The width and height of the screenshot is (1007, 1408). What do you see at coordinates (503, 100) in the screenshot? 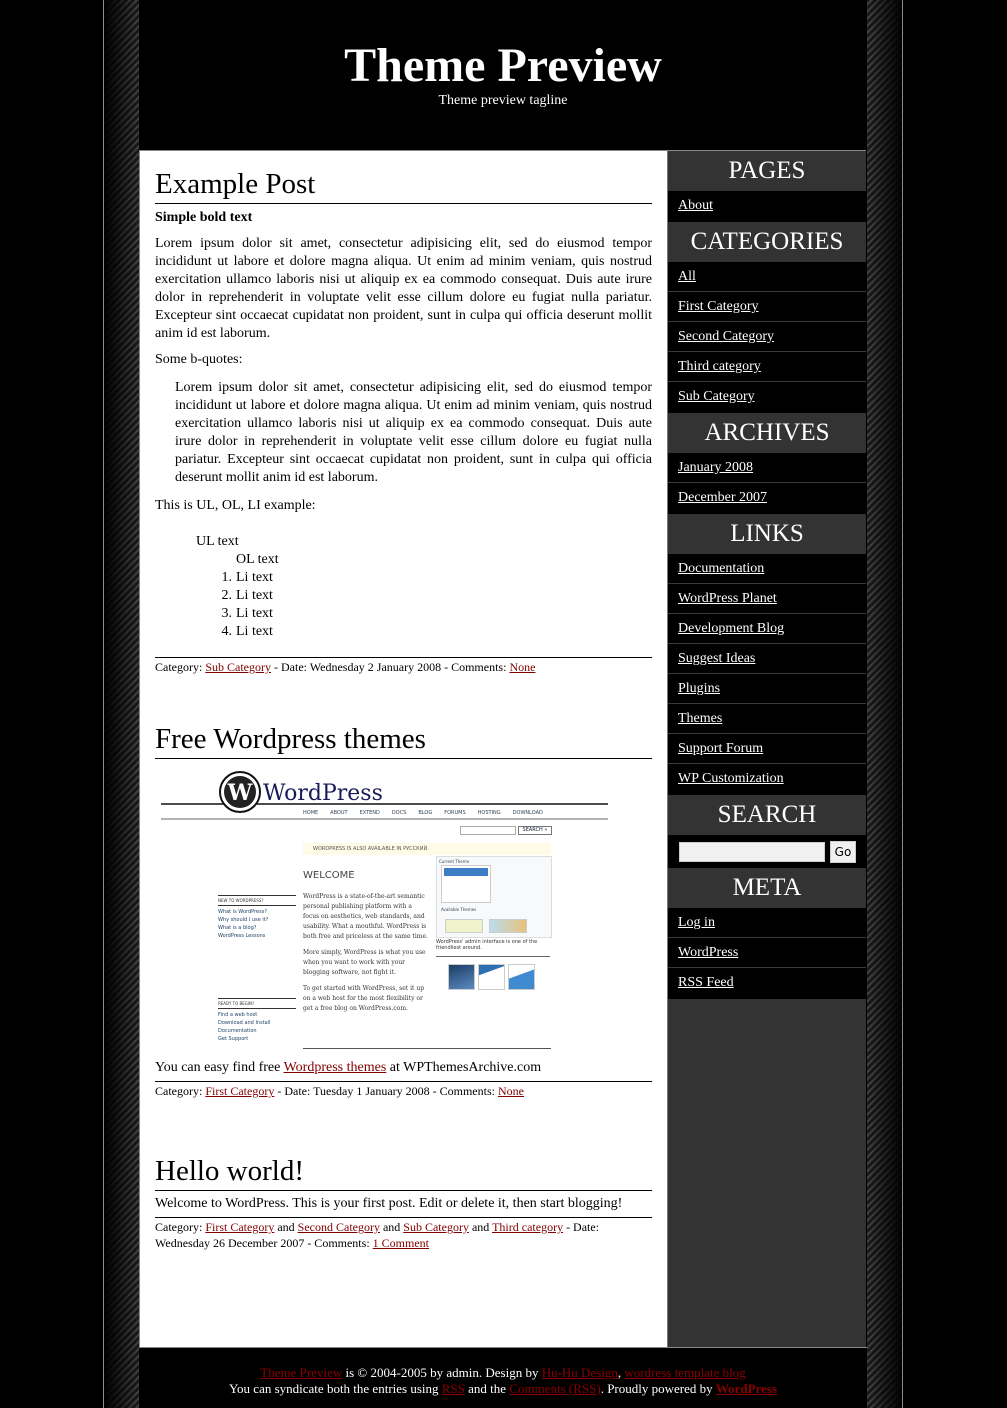
I see `site-tagline: Theme preview tagline` at bounding box center [503, 100].